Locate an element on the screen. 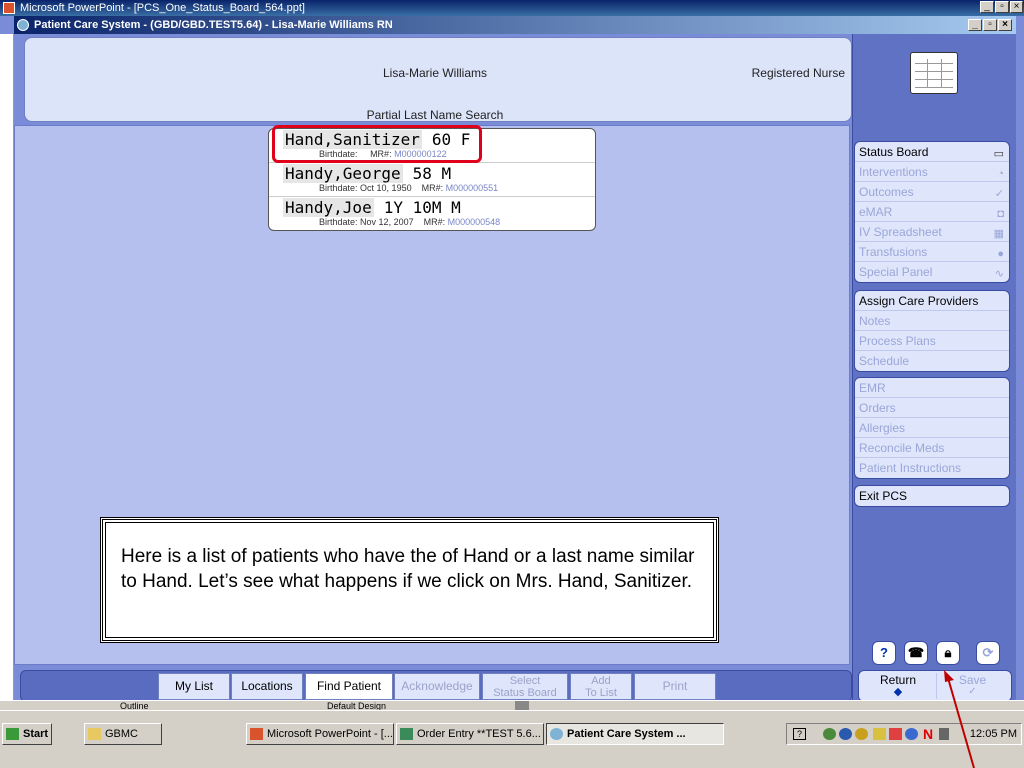 Image resolution: width=1024 pixels, height=768 pixels. patient-age-sex: 1Y 10M M is located at coordinates (422, 207).